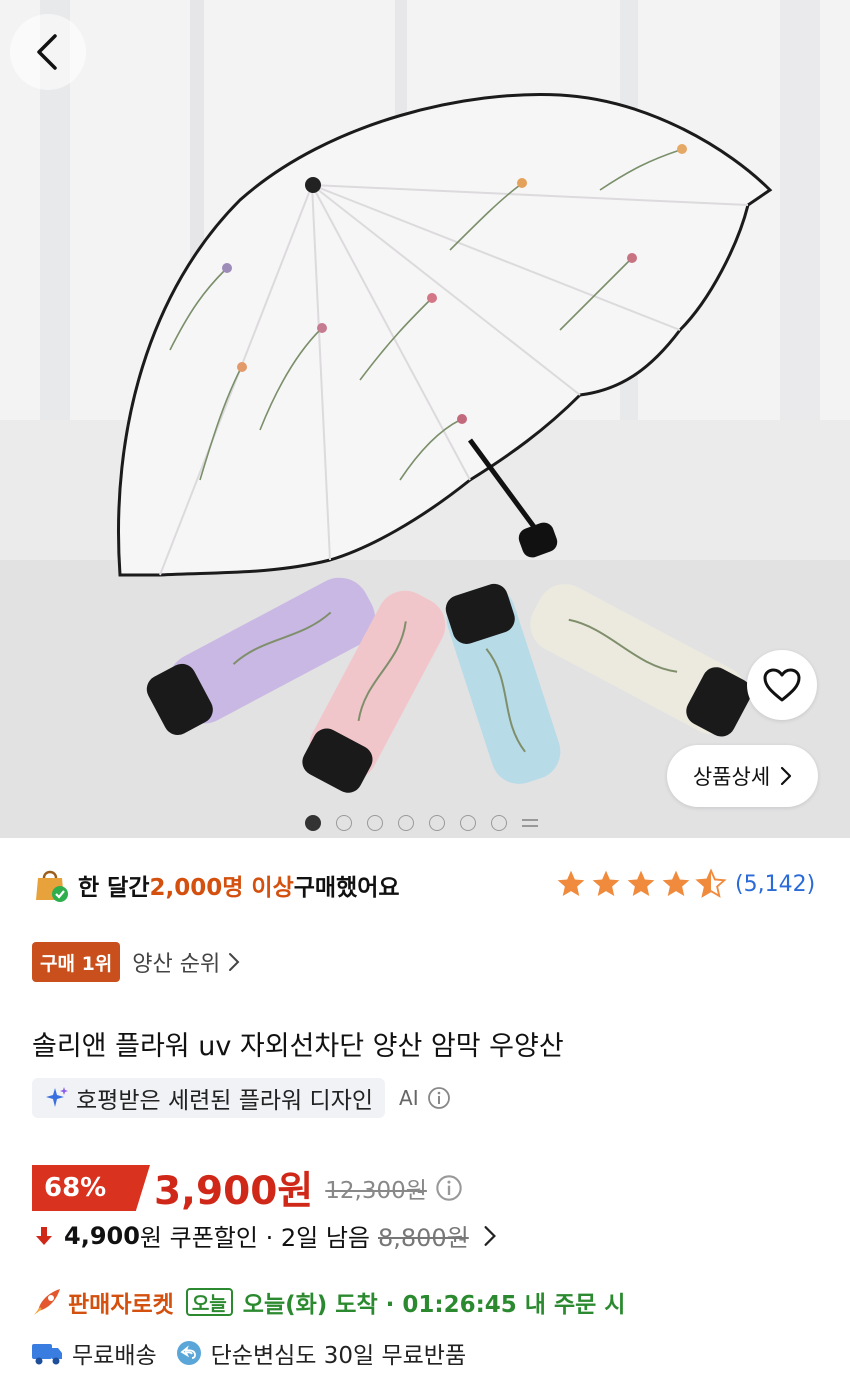 This screenshot has width=850, height=1383. I want to click on ai-summary-chip: 호평받은 세련된 플라워 디자인, so click(209, 1098).